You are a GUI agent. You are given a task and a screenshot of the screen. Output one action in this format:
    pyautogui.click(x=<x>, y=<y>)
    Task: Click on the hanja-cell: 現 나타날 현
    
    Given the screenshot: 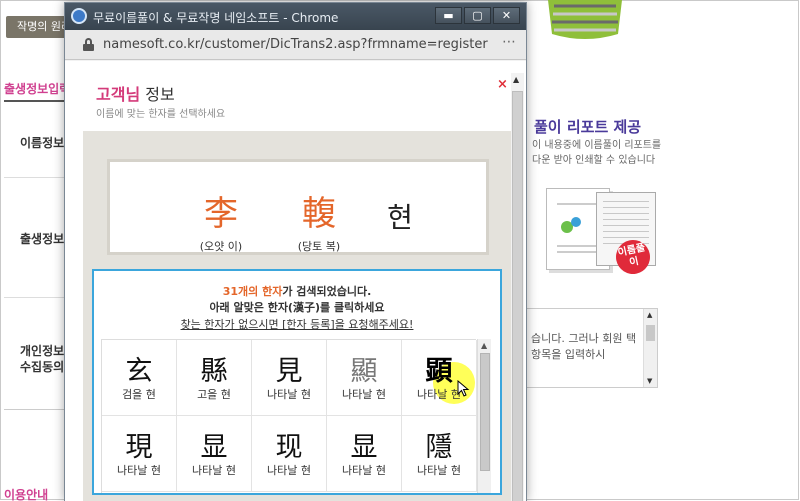 What is the action you would take?
    pyautogui.click(x=139, y=454)
    